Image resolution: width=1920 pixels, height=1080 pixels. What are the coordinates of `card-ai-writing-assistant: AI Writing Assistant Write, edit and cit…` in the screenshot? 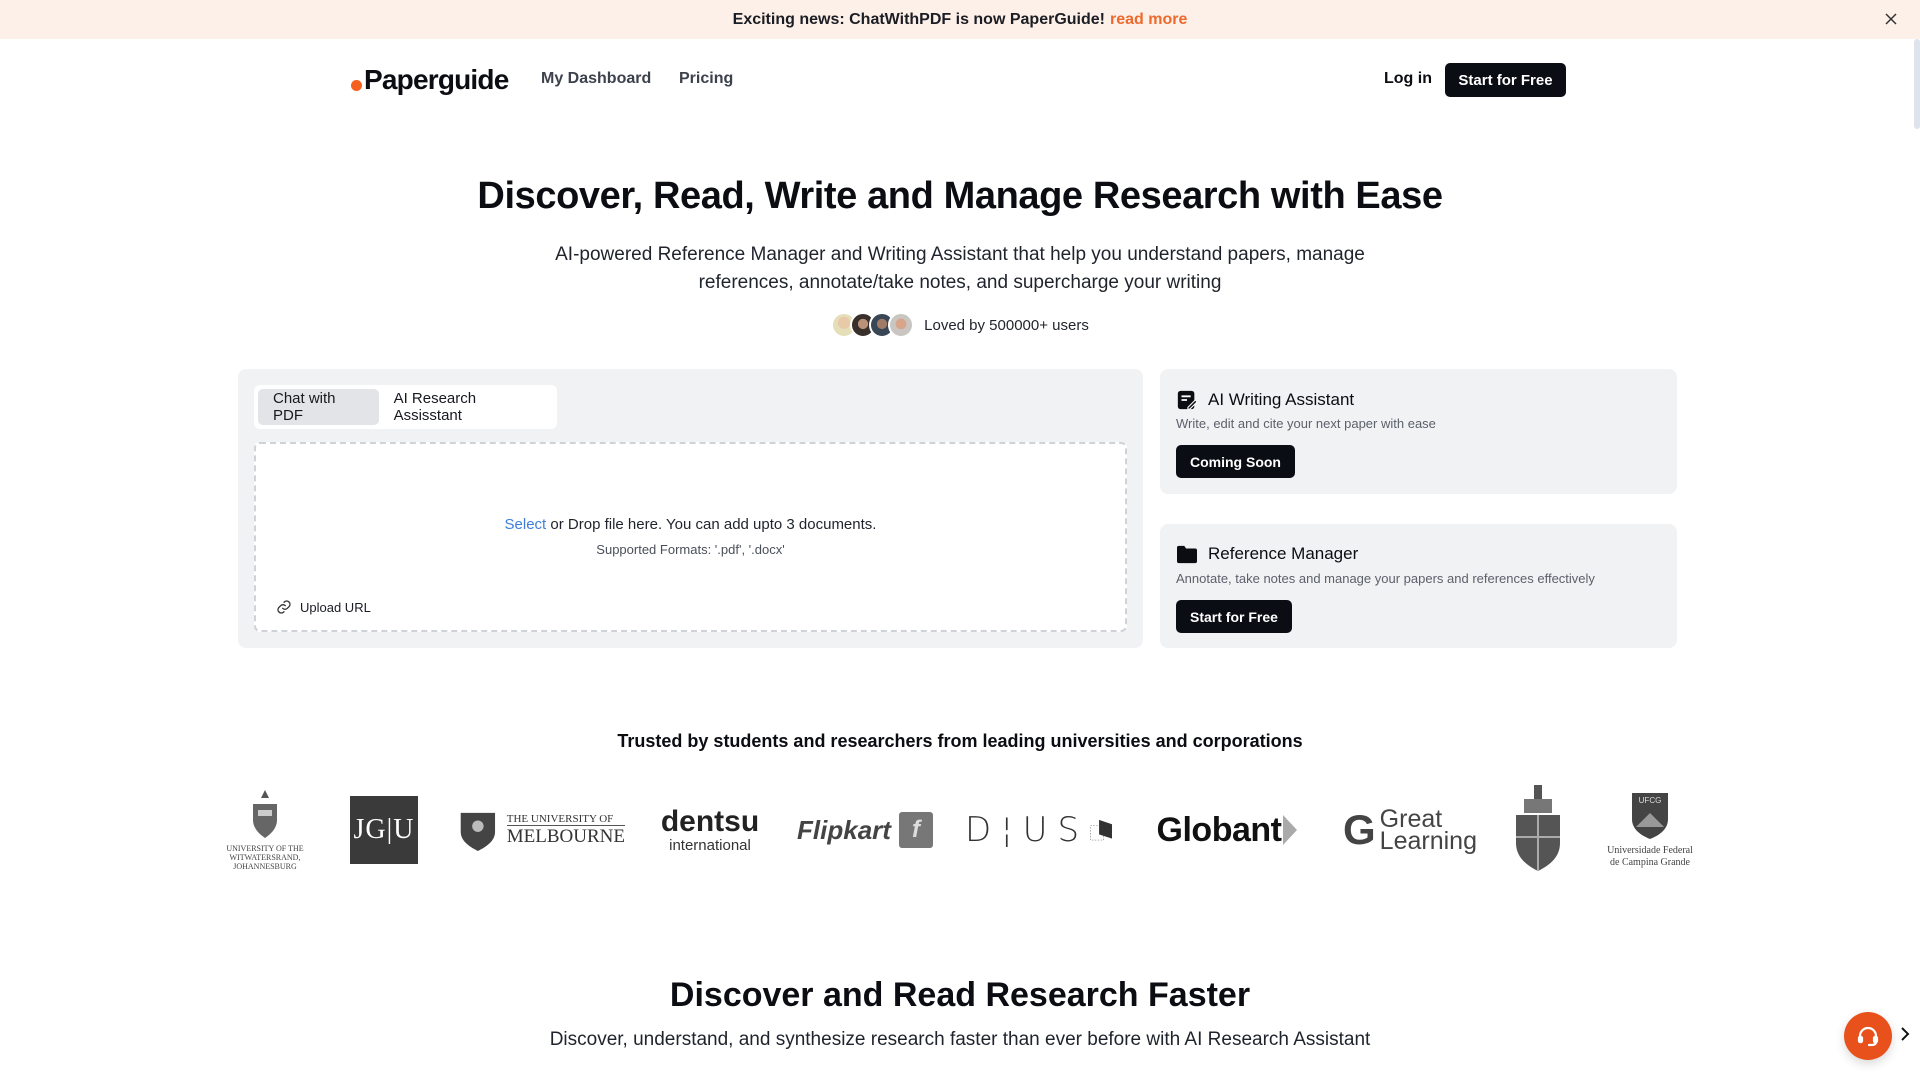 It's located at (1418, 431).